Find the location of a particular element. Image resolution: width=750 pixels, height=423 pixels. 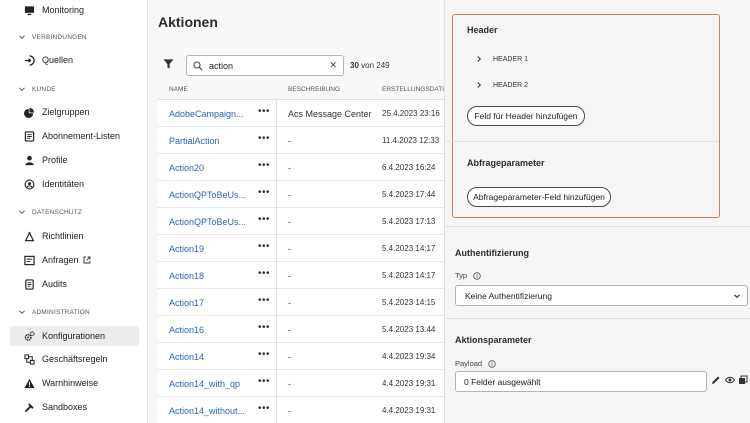

section-kunde: KUNDE is located at coordinates (37, 89).